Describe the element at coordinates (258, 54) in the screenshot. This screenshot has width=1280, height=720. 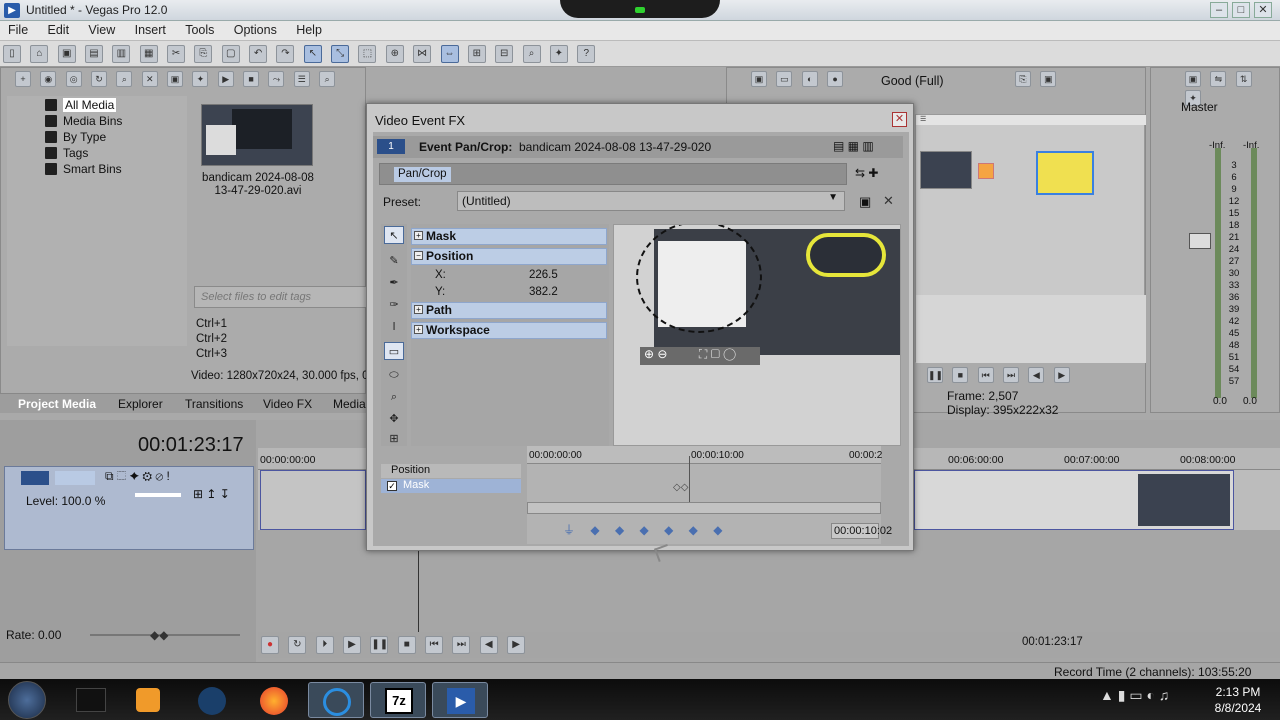
I see `undo-icon: ↶` at that location.